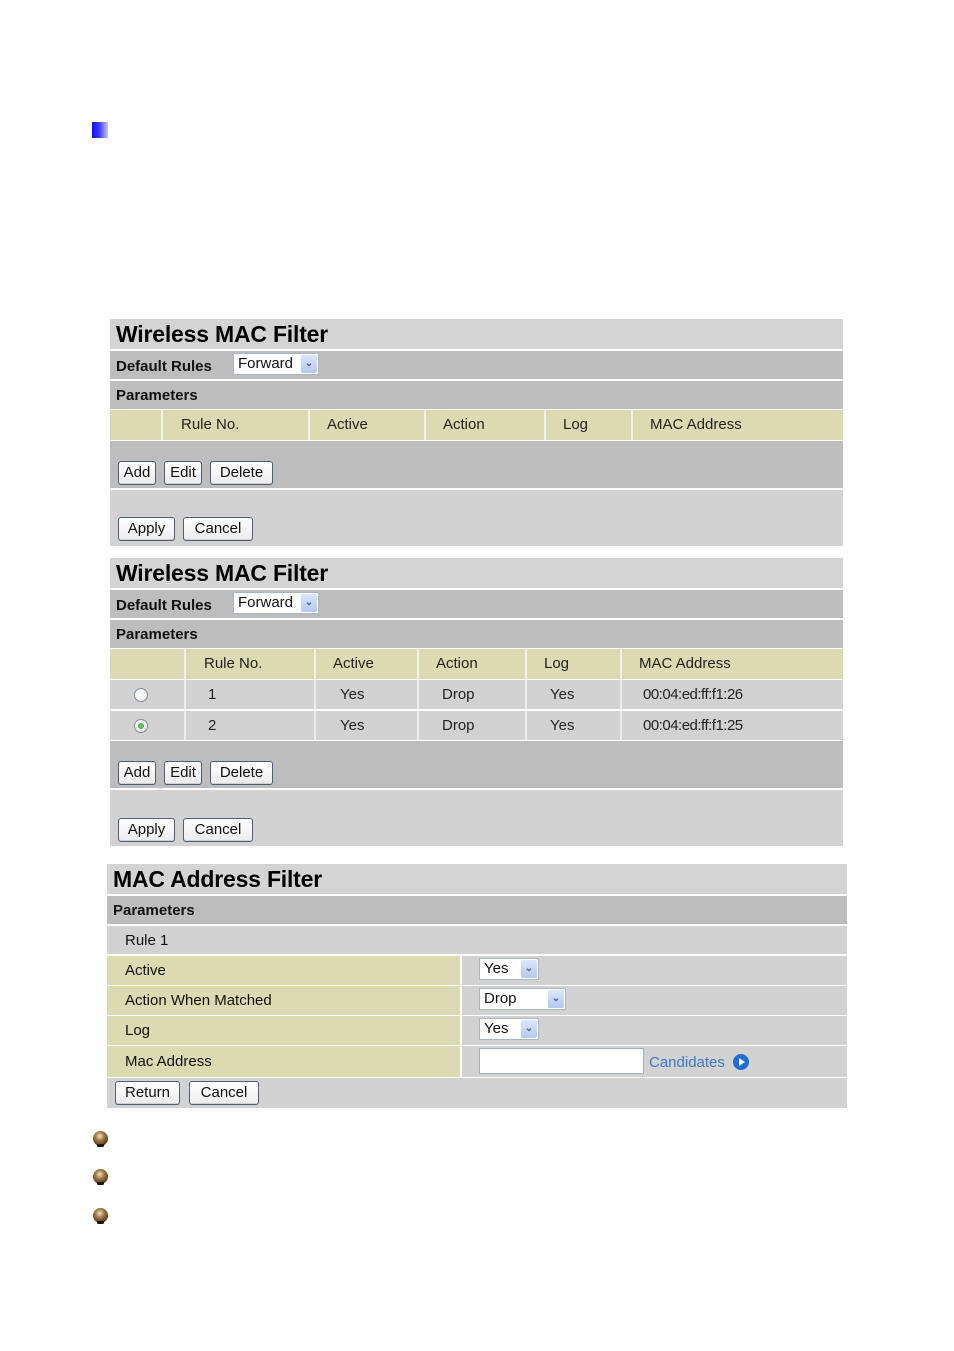 Image resolution: width=954 pixels, height=1351 pixels. I want to click on log-value: Yes, so click(496, 1028).